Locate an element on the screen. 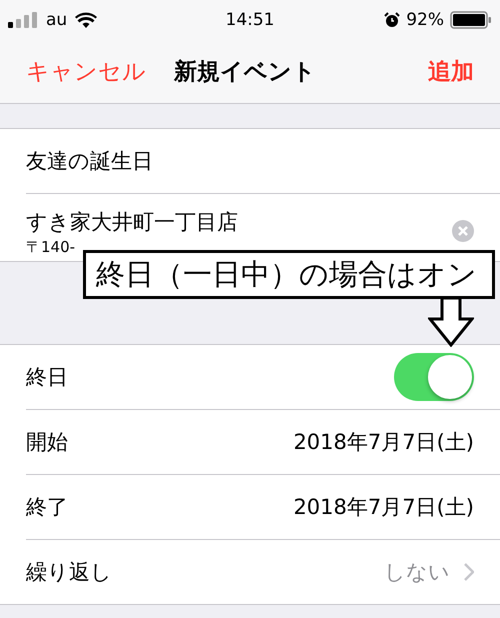  clock-time: 14:51 is located at coordinates (250, 20).